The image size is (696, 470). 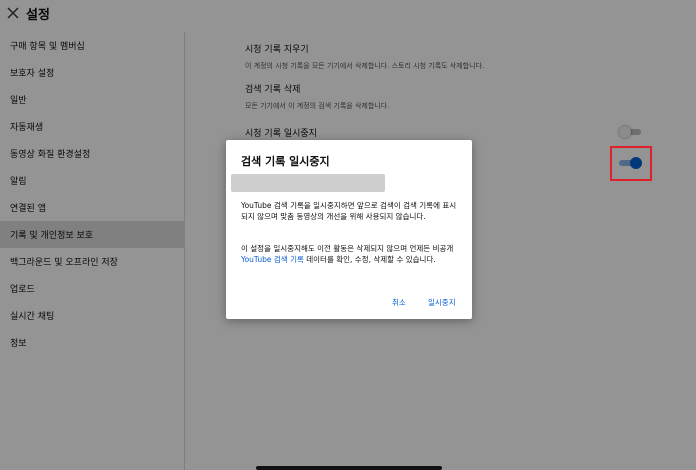 What do you see at coordinates (631, 163) in the screenshot?
I see `highlight-box` at bounding box center [631, 163].